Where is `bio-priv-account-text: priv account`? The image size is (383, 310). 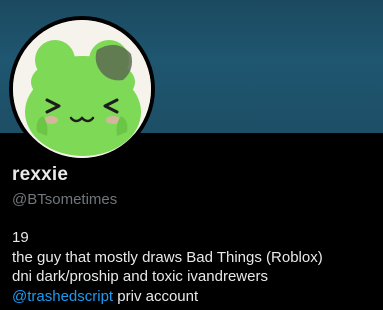 bio-priv-account-text: priv account is located at coordinates (156, 296).